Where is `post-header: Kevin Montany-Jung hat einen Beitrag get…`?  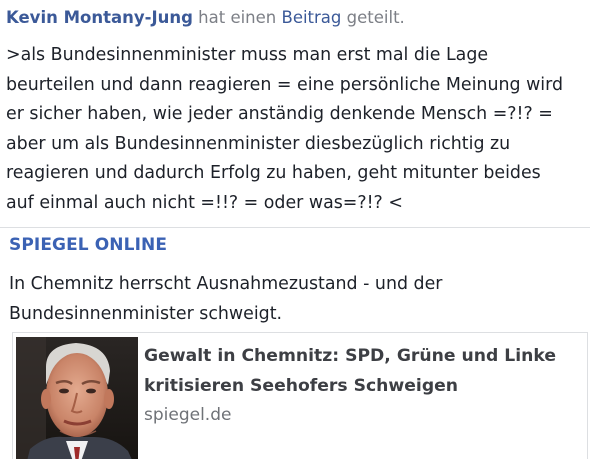
post-header: Kevin Montany-Jung hat einen Beitrag get… is located at coordinates (205, 18).